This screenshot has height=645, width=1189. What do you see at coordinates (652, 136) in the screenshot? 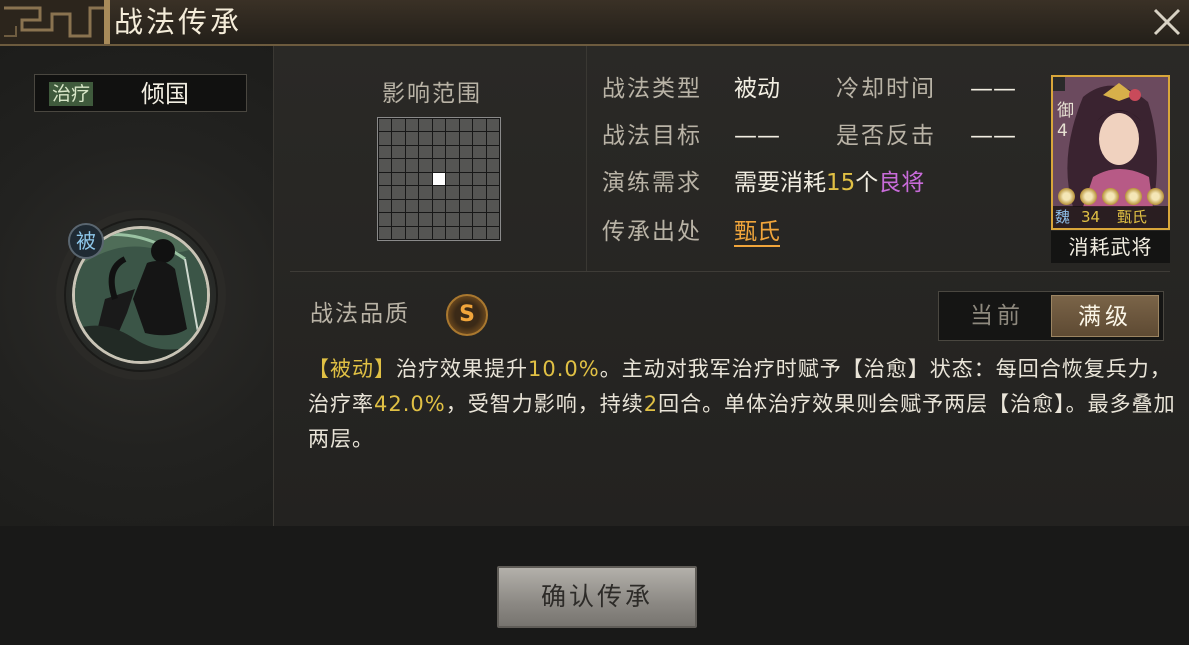
I see `target-label: 战法目标` at bounding box center [652, 136].